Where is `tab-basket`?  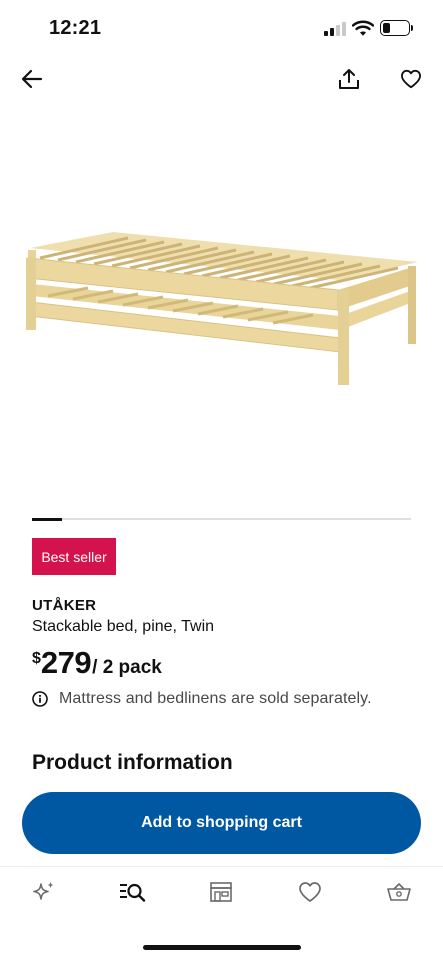 tab-basket is located at coordinates (399, 892).